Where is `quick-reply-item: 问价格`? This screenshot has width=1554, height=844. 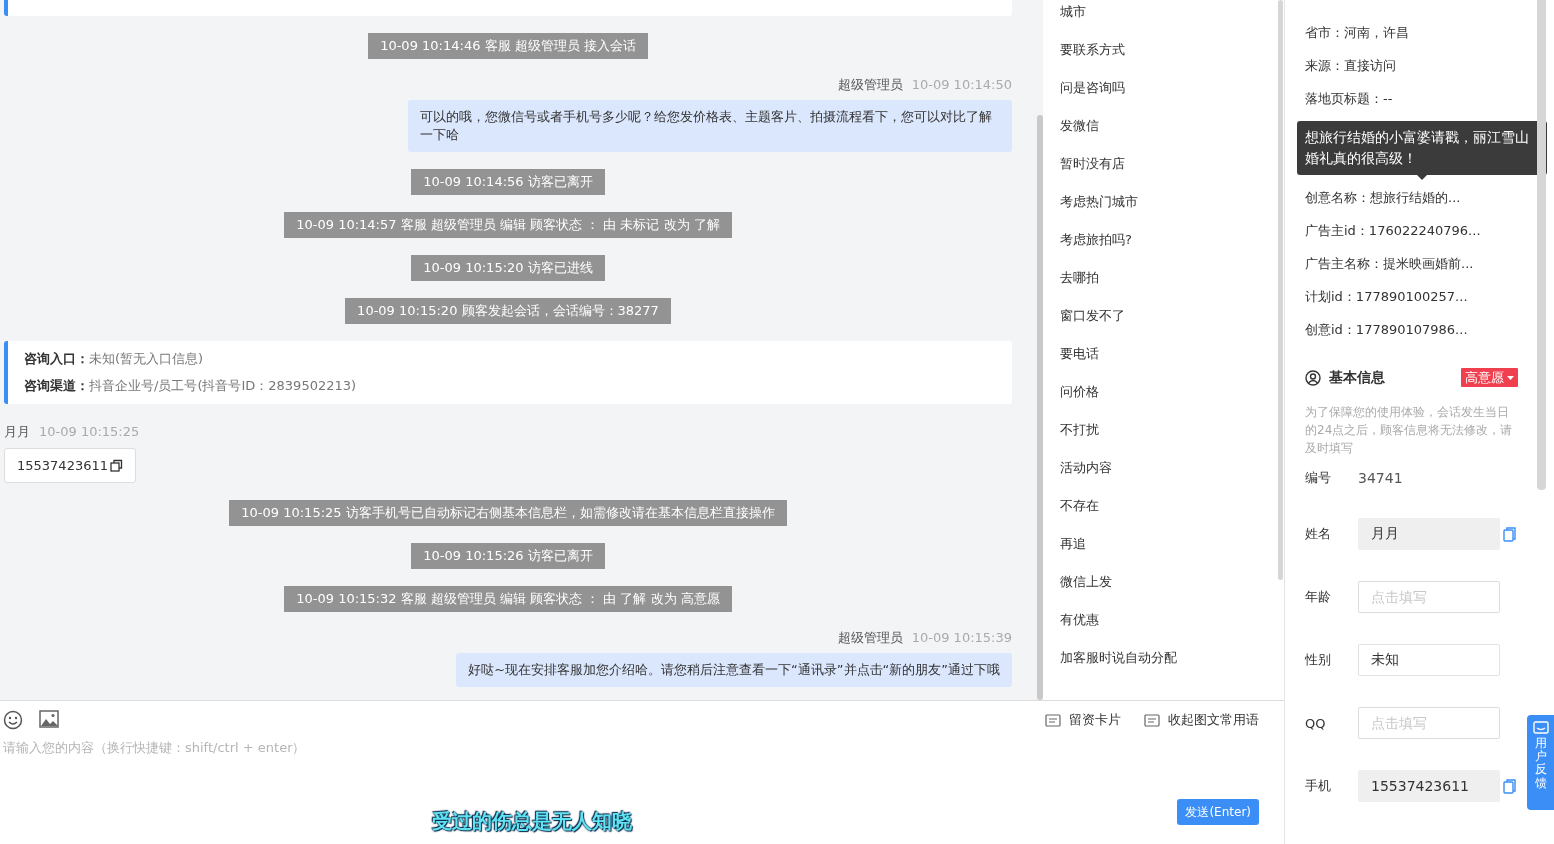 quick-reply-item: 问价格 is located at coordinates (1172, 392).